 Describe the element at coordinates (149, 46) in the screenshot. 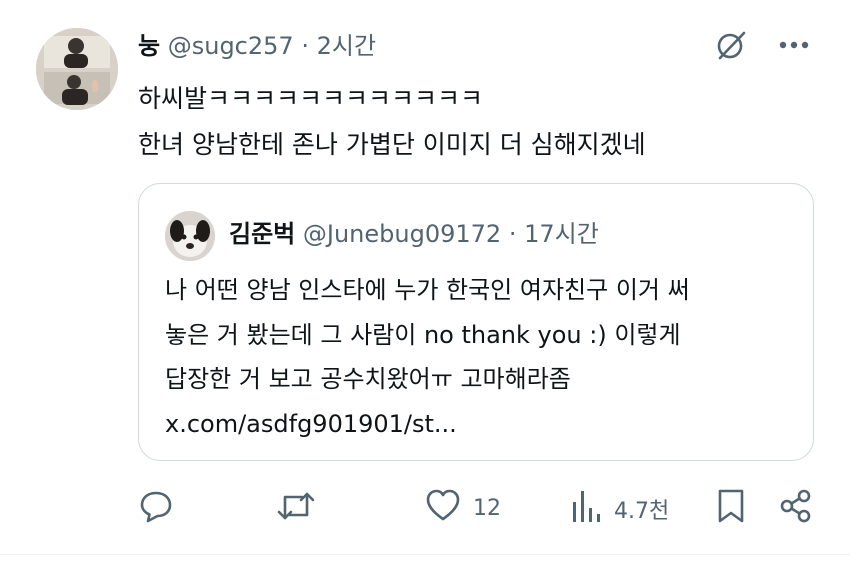

I see `author-name: 눙` at that location.